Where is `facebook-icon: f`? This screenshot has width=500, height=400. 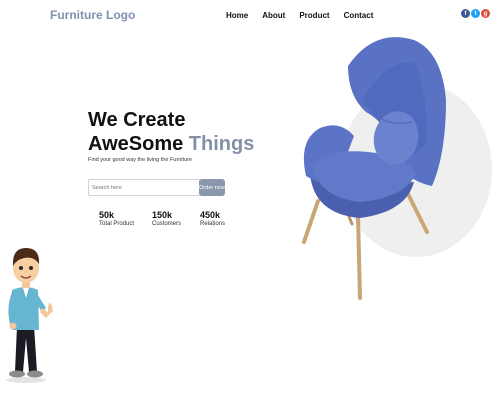
facebook-icon: f is located at coordinates (465, 13).